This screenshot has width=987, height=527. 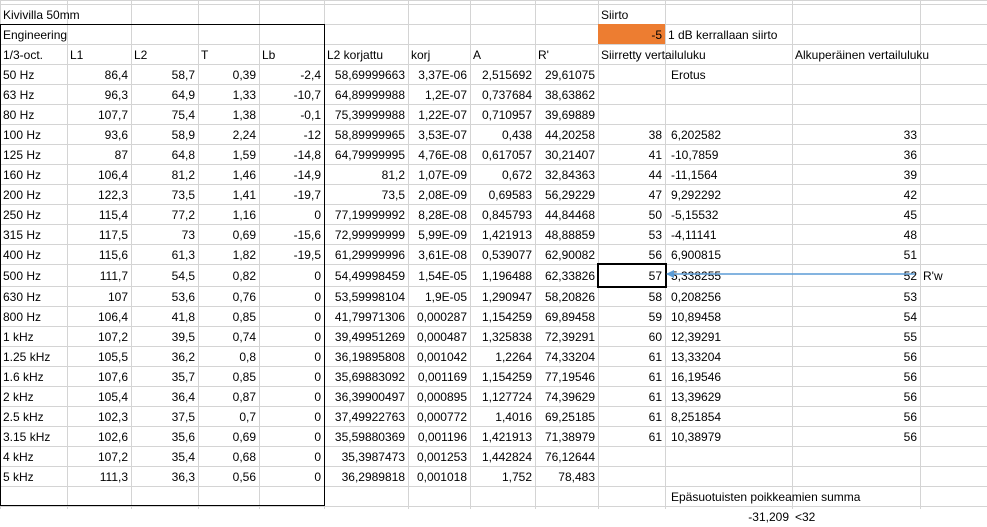 What do you see at coordinates (728, 235) in the screenshot?
I see `erotus-cell: -4,11141` at bounding box center [728, 235].